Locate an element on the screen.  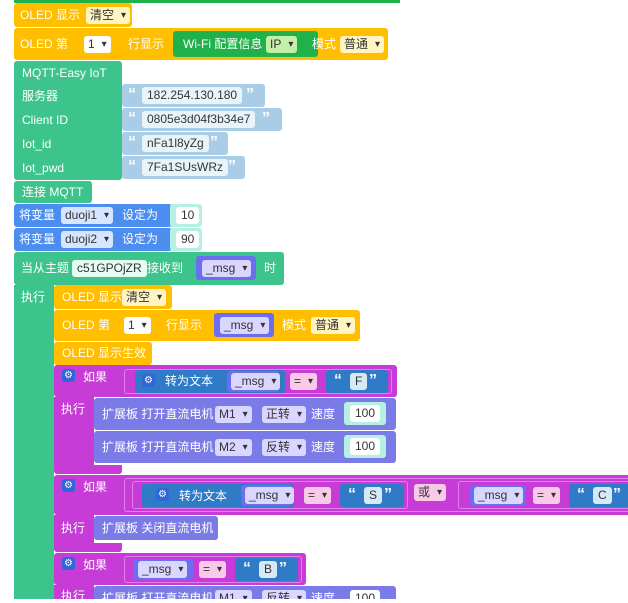
mqtt-clientid-value: 0805e3d04f3b34e7 is located at coordinates (199, 119).